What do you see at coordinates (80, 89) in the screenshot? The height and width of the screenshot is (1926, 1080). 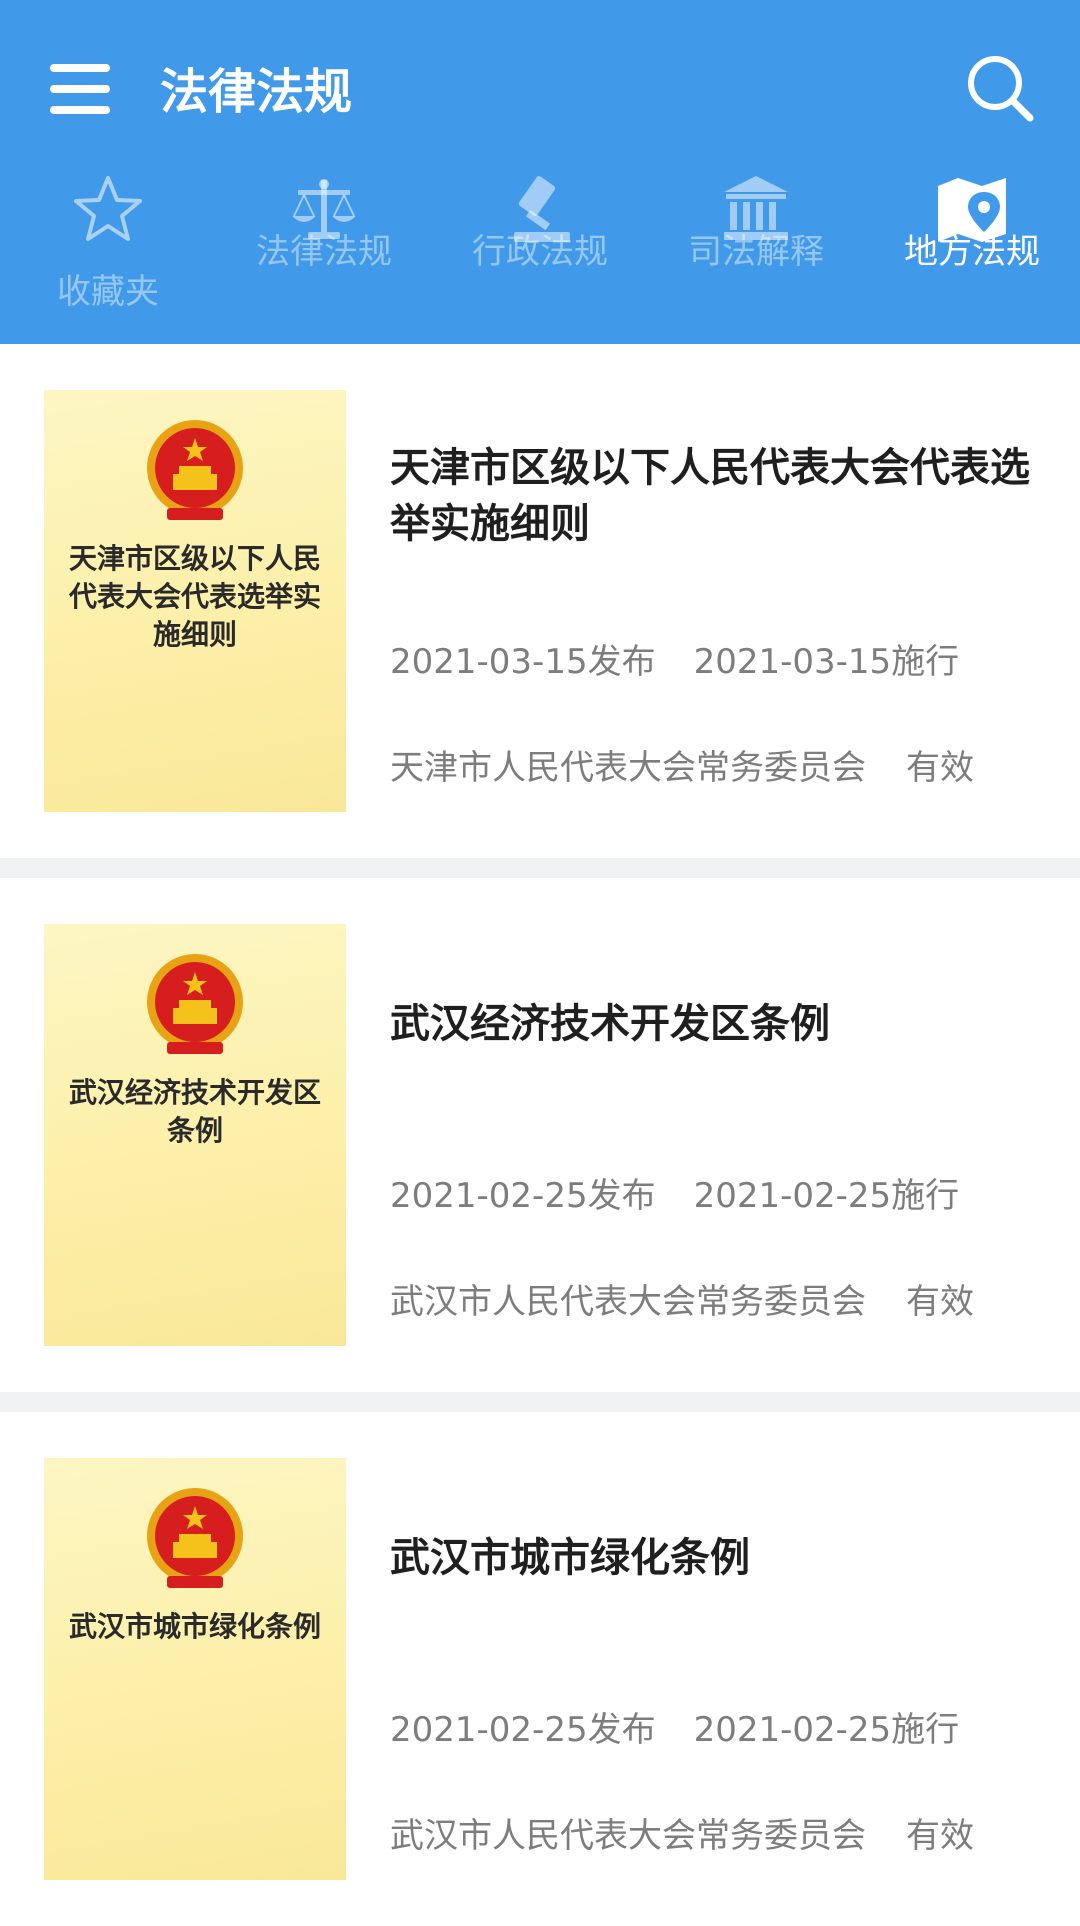 I see `menu-icon` at bounding box center [80, 89].